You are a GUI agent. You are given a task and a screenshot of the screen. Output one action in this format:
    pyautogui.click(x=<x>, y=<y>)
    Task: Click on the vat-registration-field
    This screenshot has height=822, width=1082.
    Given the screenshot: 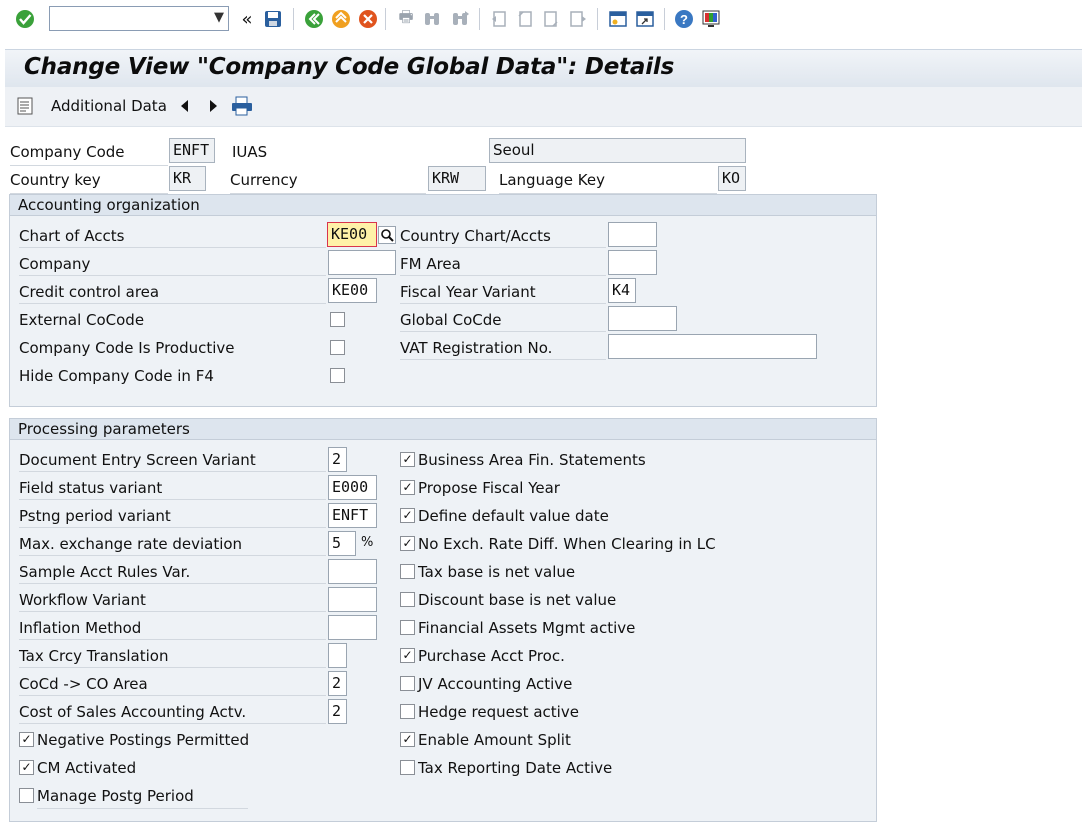 What is the action you would take?
    pyautogui.click(x=712, y=346)
    